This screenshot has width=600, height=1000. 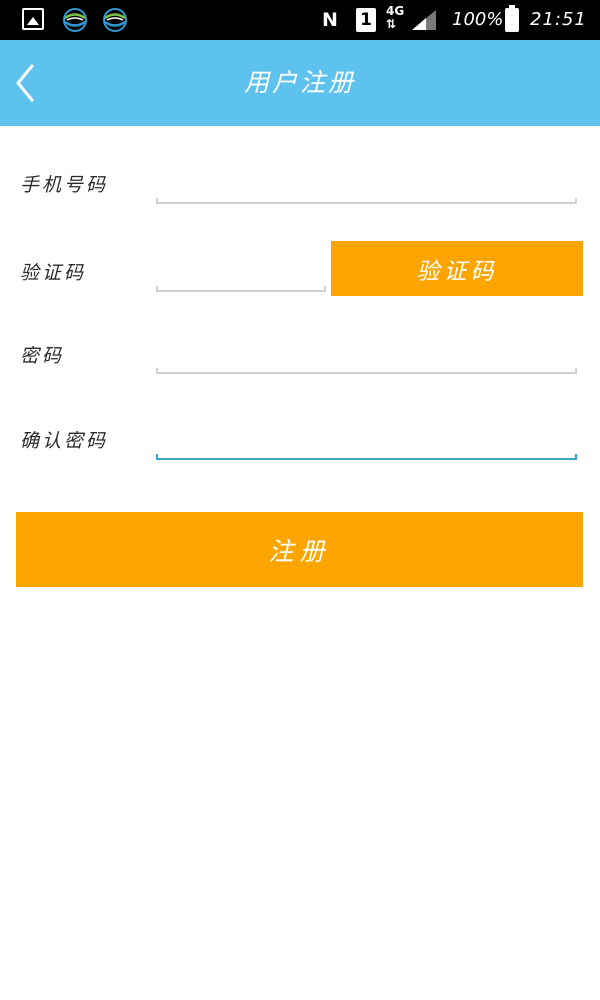 I want to click on password-label: 密码, so click(x=42, y=356).